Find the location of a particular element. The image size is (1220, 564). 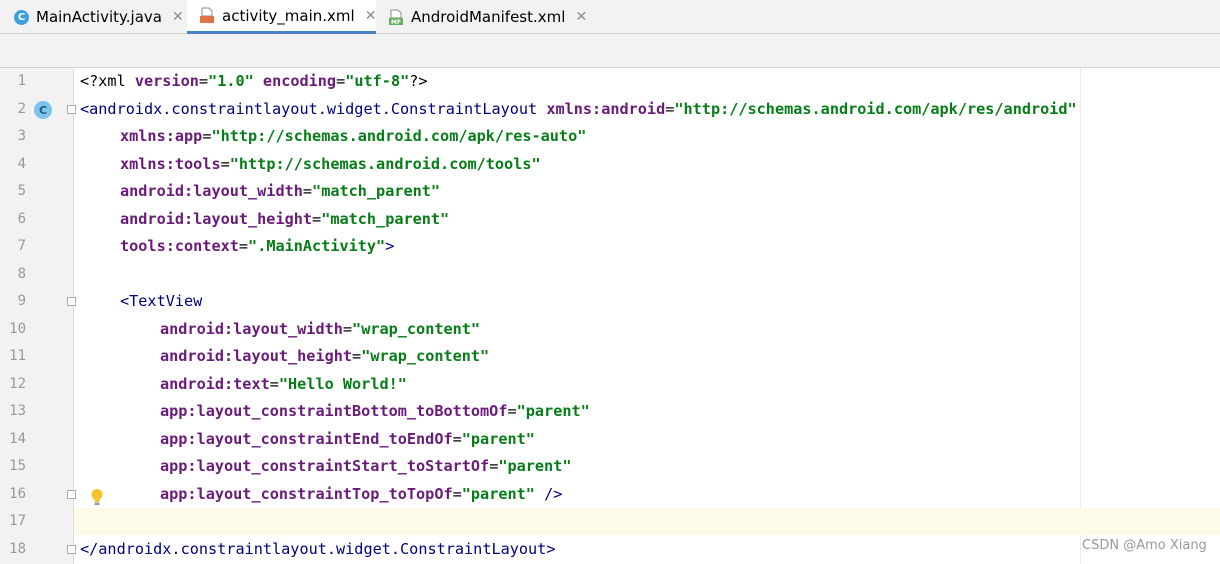

code-line-12: android:text="Hello World!" is located at coordinates (283, 384).